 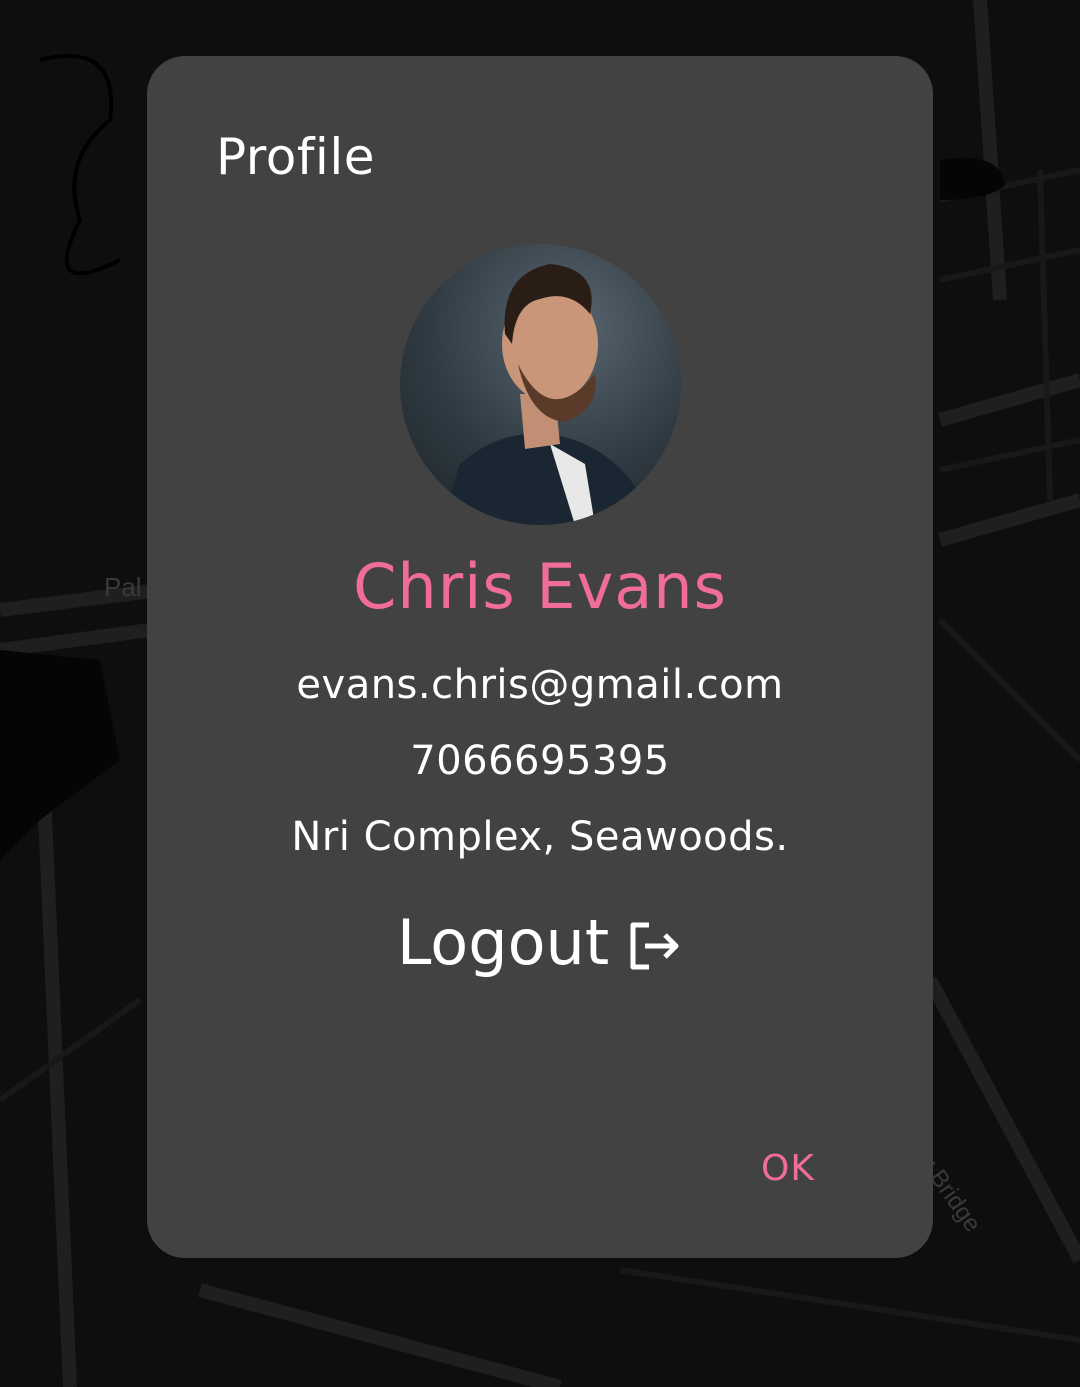 I want to click on avatar, so click(x=540, y=384).